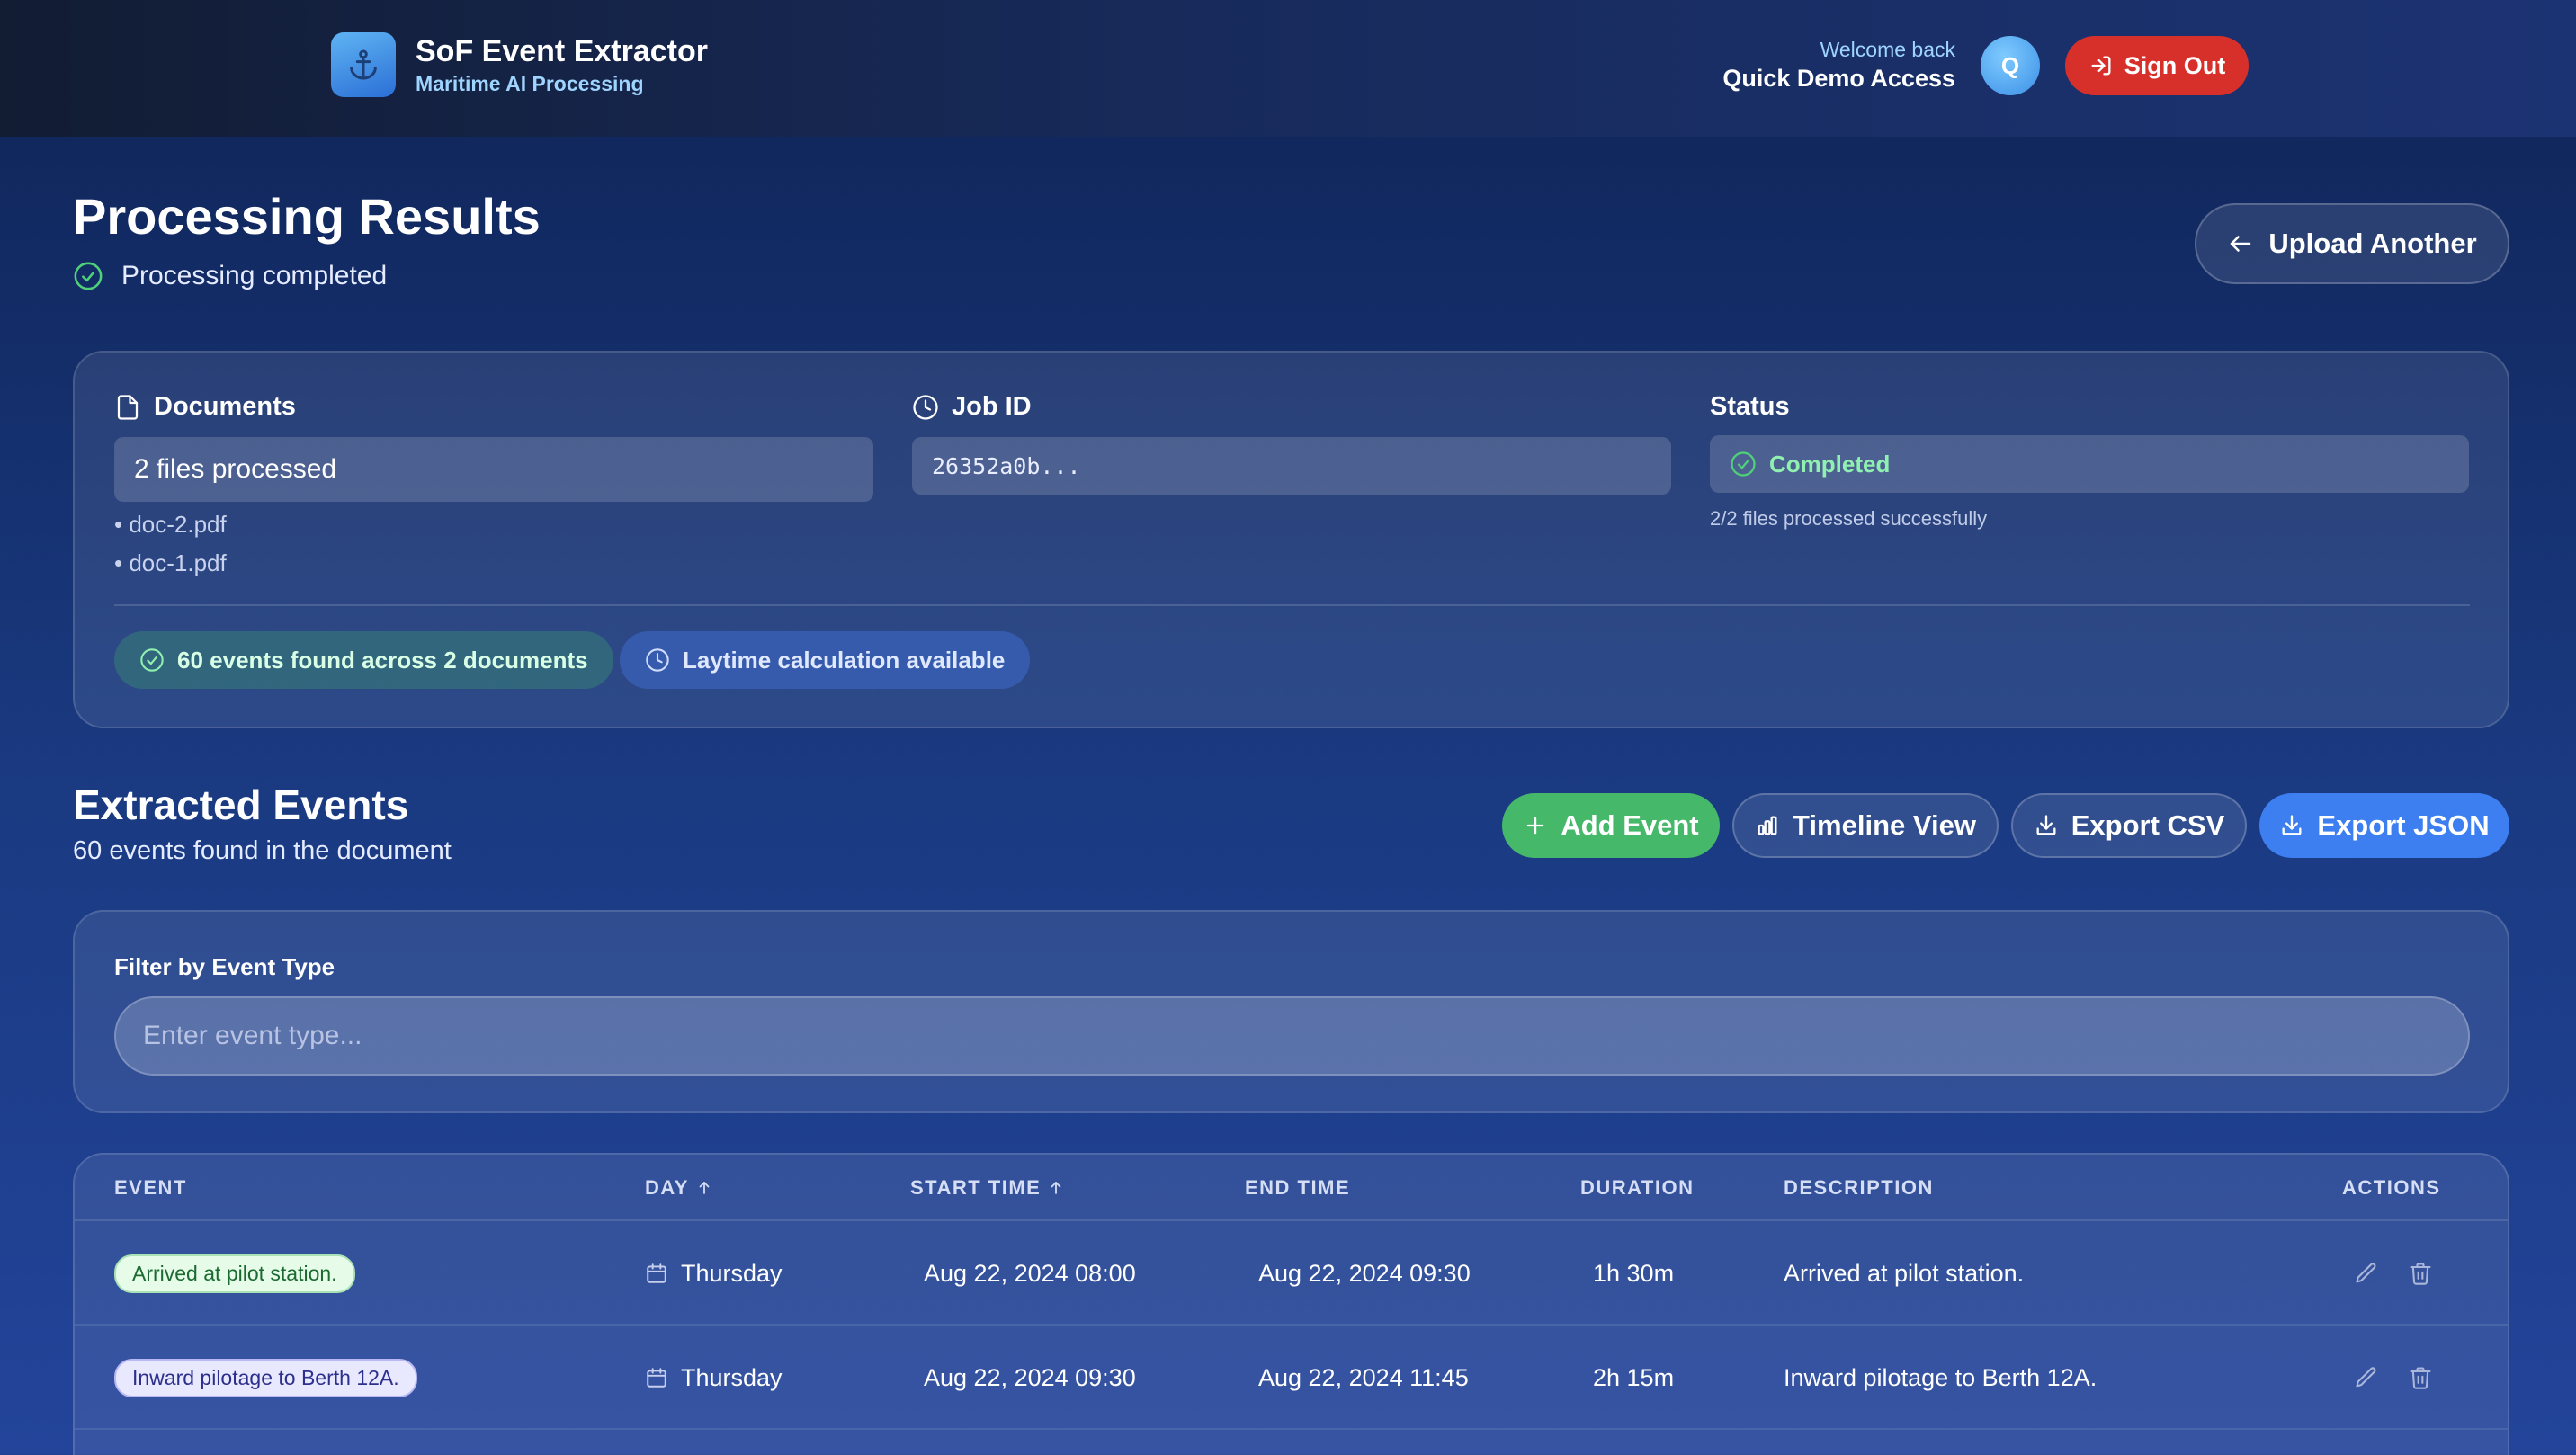 This screenshot has width=2576, height=1455. I want to click on processing-status: Processing completed, so click(230, 276).